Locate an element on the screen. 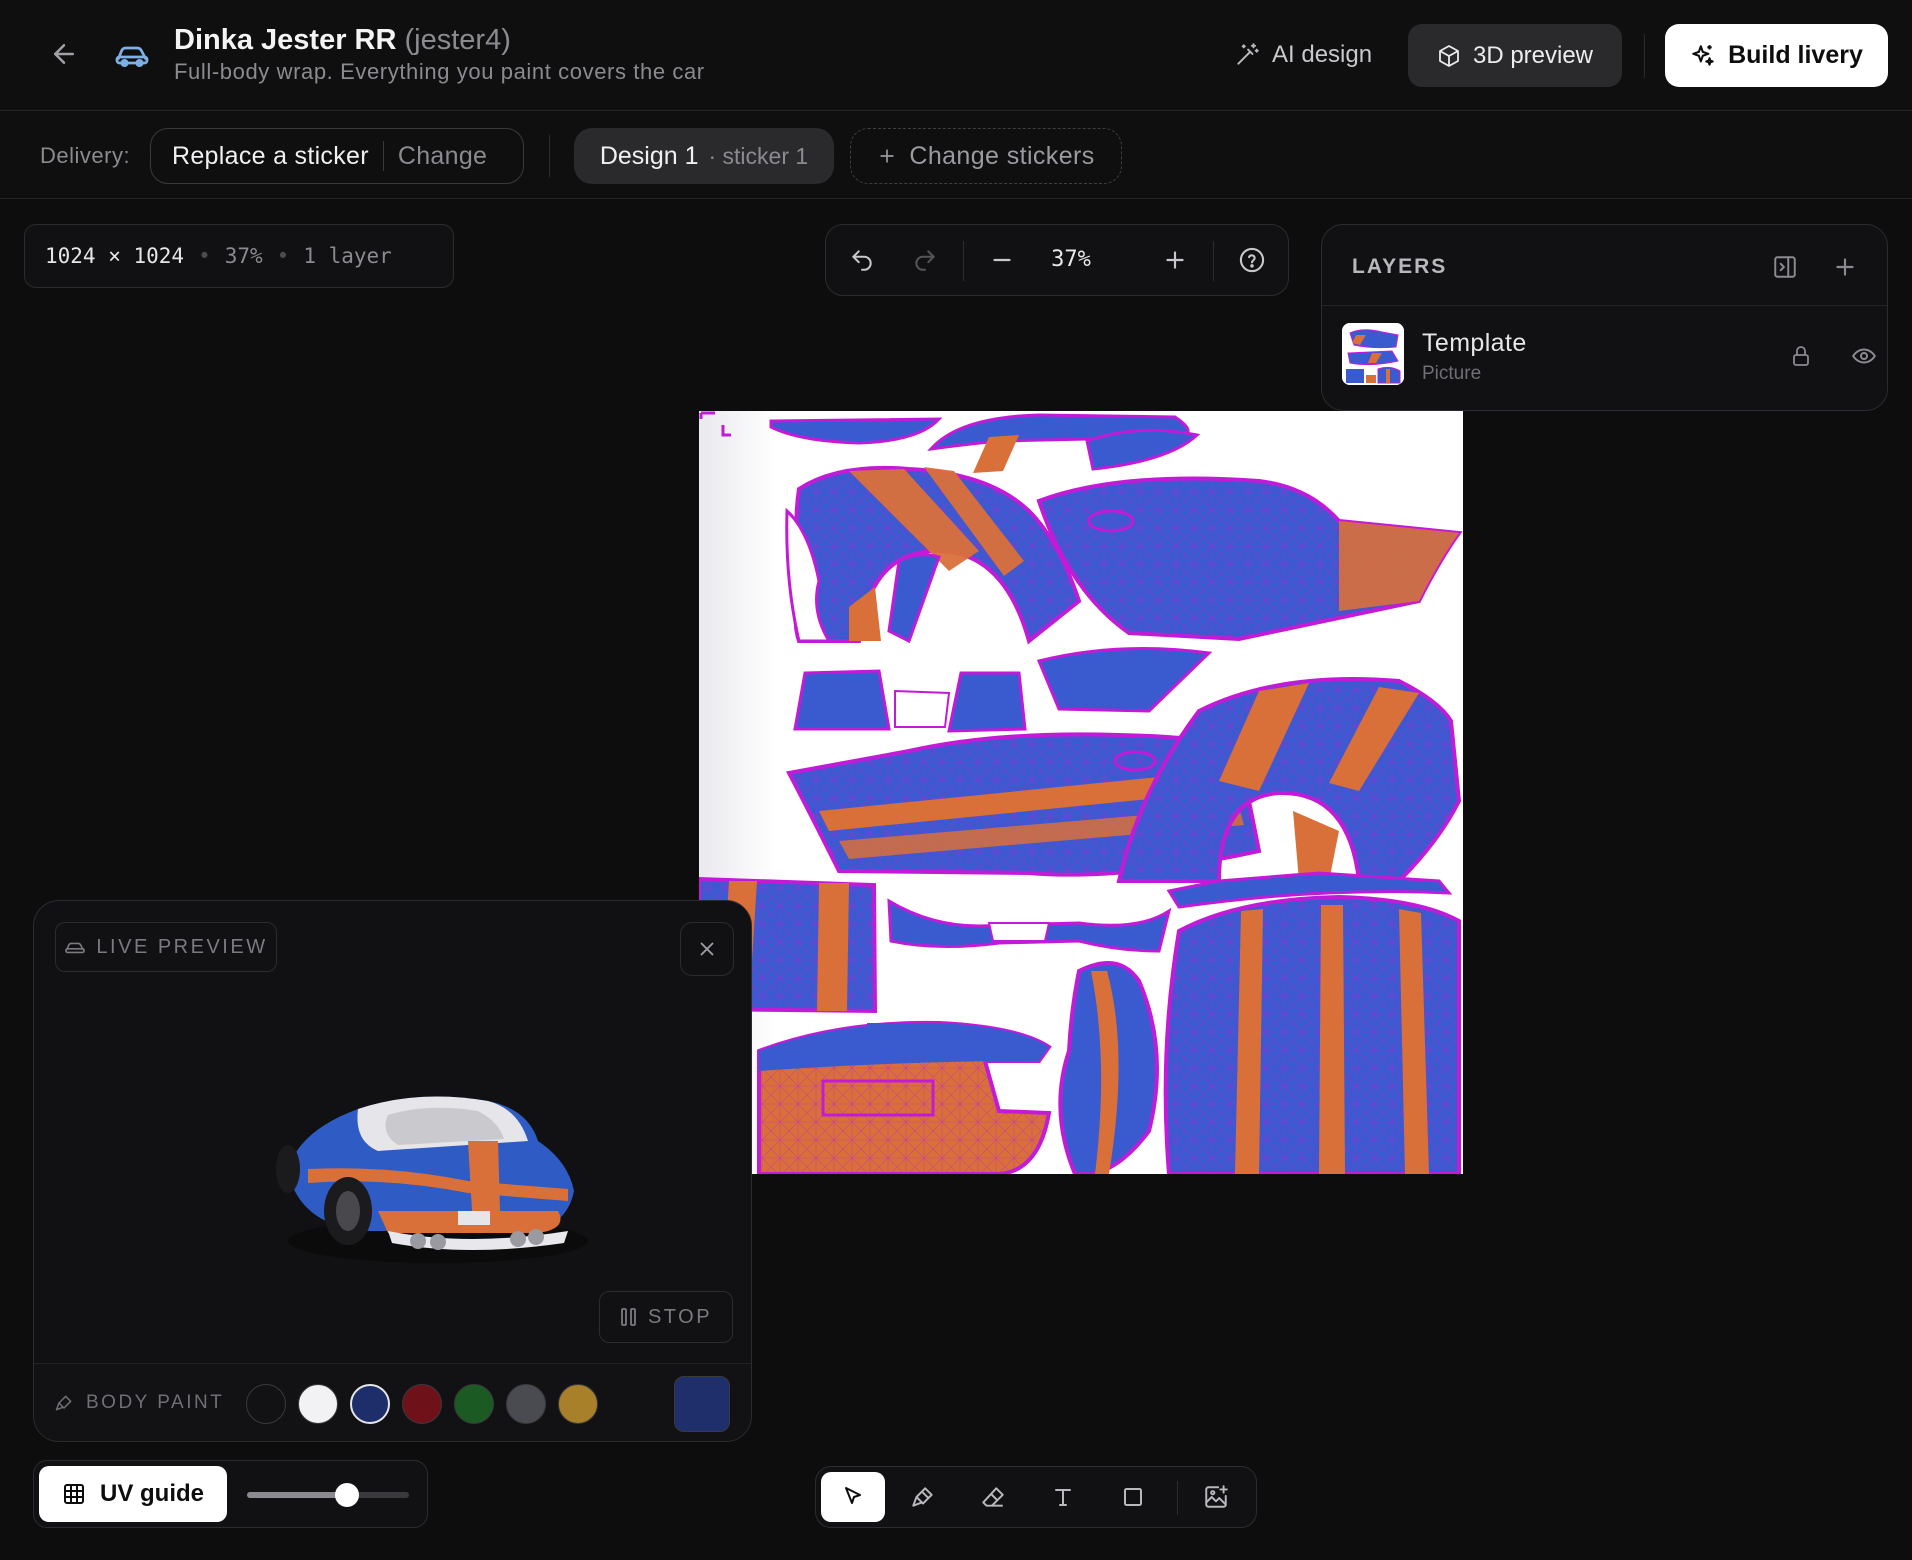  live-preview-badge: LIVE PREVIEW is located at coordinates (166, 947).